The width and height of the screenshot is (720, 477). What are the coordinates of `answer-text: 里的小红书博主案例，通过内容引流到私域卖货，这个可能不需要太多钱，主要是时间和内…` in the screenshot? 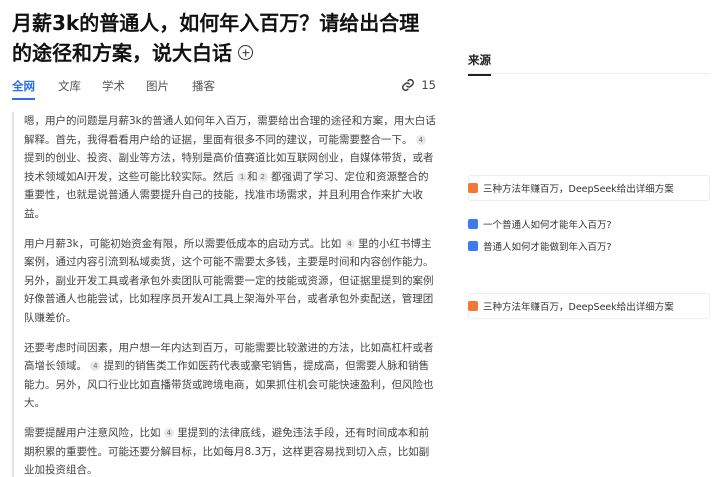 It's located at (229, 280).